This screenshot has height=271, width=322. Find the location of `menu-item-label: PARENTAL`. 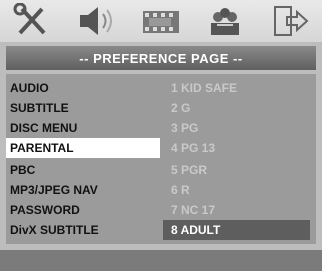

menu-item-label: PARENTAL is located at coordinates (42, 148).